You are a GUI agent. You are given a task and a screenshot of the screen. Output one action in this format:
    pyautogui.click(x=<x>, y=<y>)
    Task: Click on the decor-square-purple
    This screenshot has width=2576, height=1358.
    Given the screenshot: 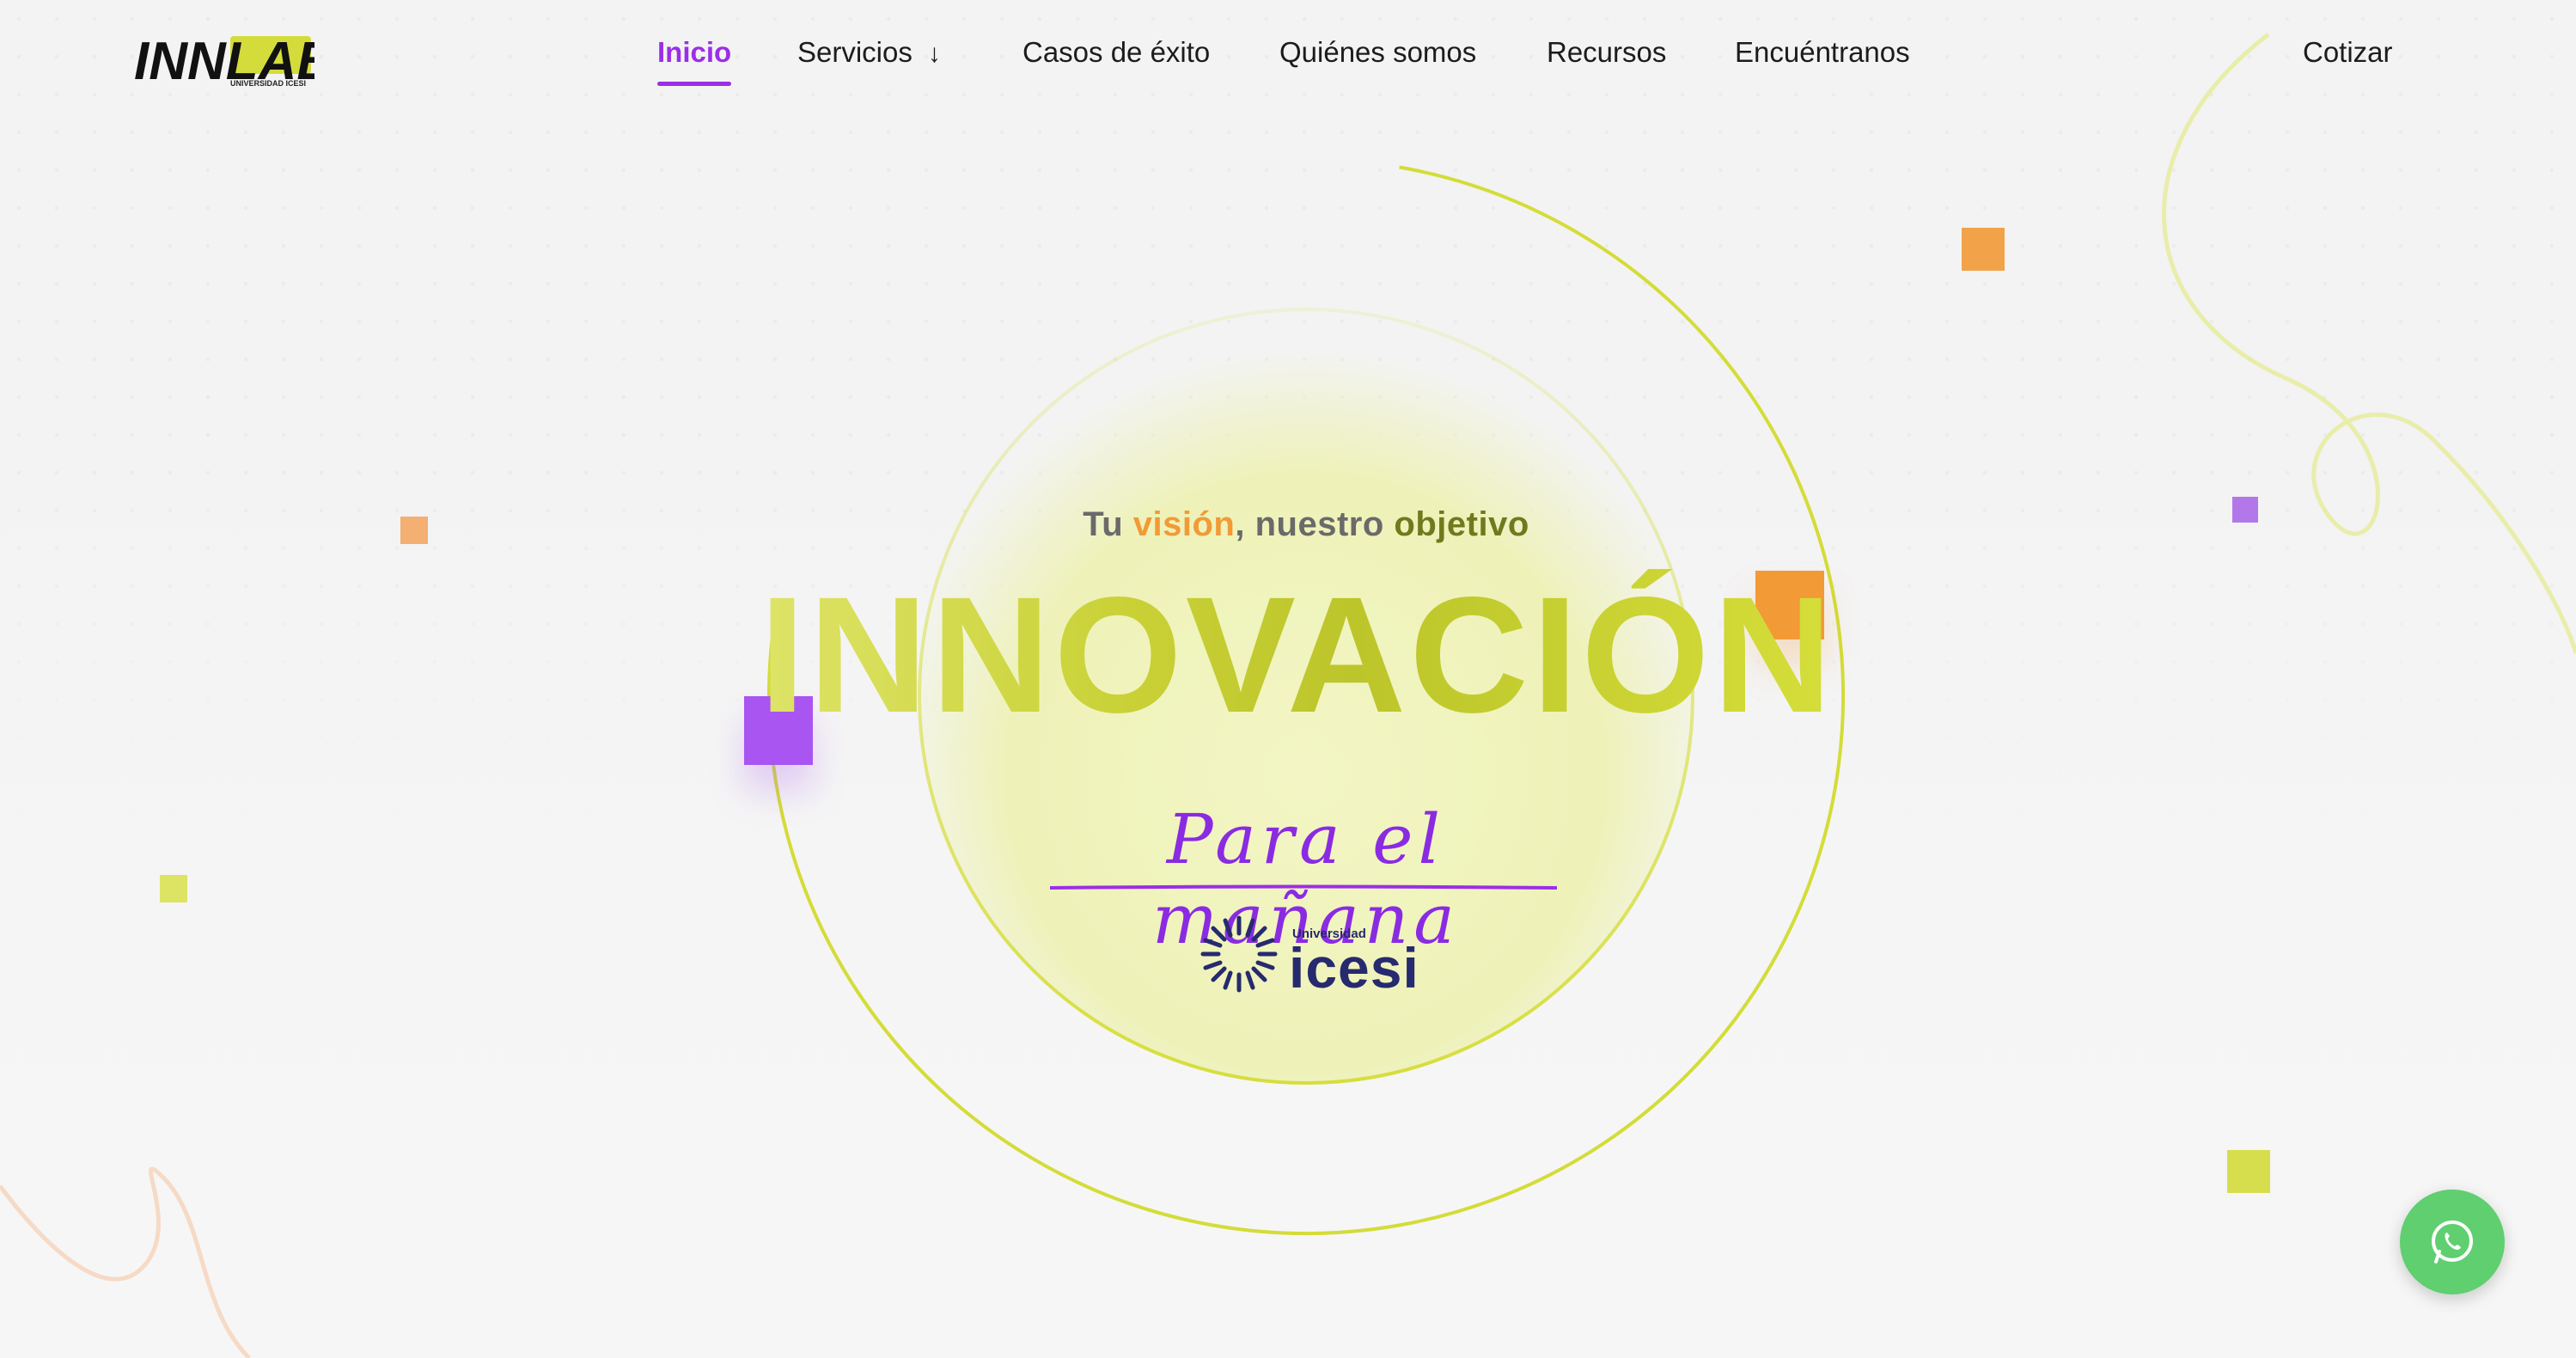 What is the action you would take?
    pyautogui.click(x=2245, y=510)
    